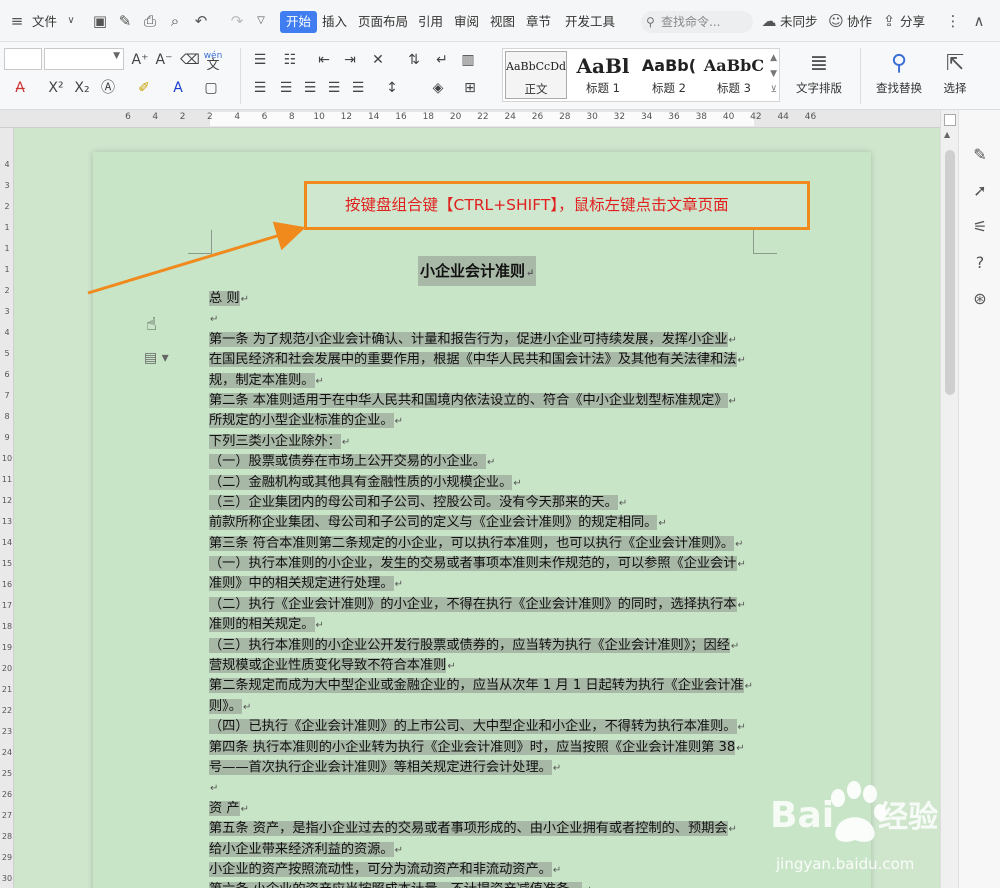  What do you see at coordinates (414, 60) in the screenshot?
I see `sort-icon: ⇅` at bounding box center [414, 60].